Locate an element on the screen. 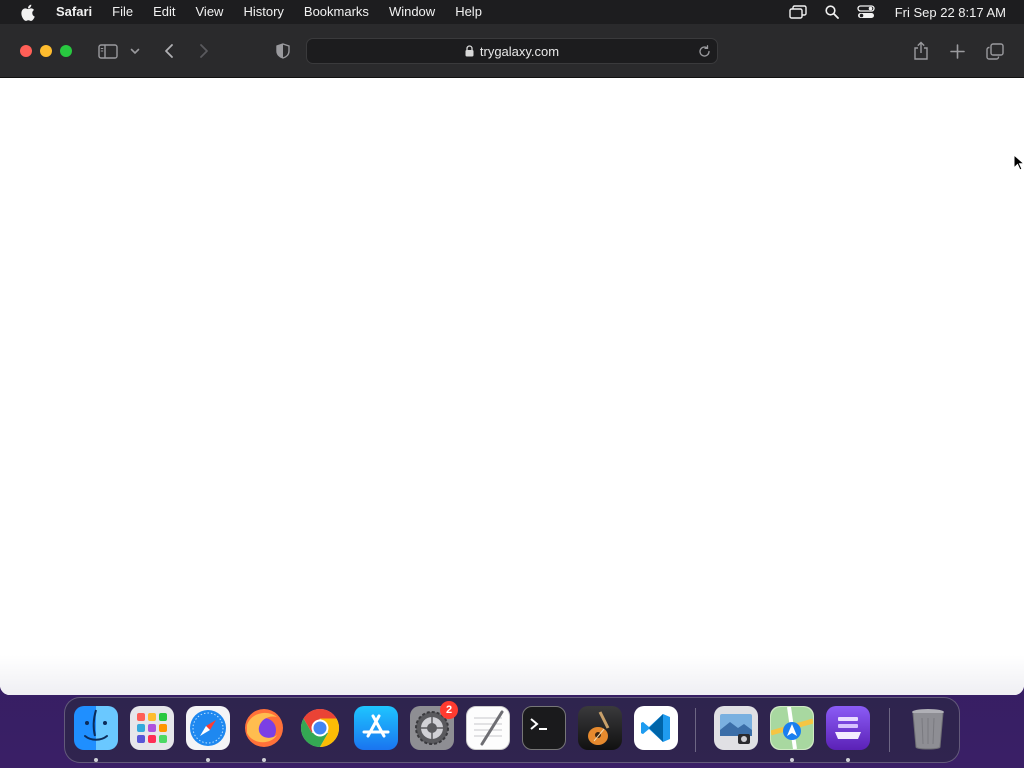 The image size is (1024, 768). lock-icon is located at coordinates (470, 51).